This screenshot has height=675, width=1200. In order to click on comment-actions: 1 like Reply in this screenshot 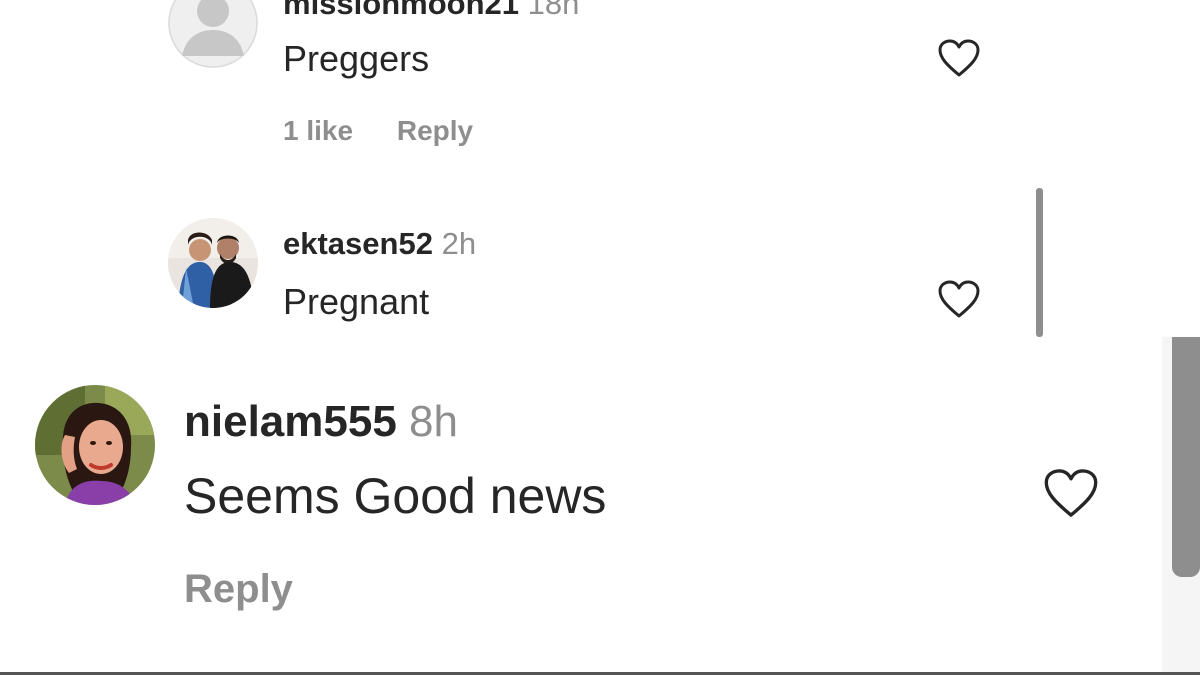, I will do `click(396, 131)`.